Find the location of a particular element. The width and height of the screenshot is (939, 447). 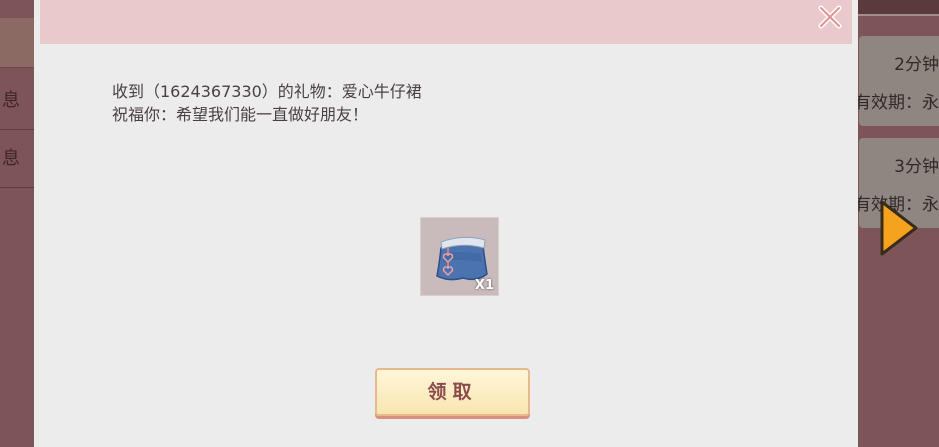

claim-button: 领取 is located at coordinates (452, 392).